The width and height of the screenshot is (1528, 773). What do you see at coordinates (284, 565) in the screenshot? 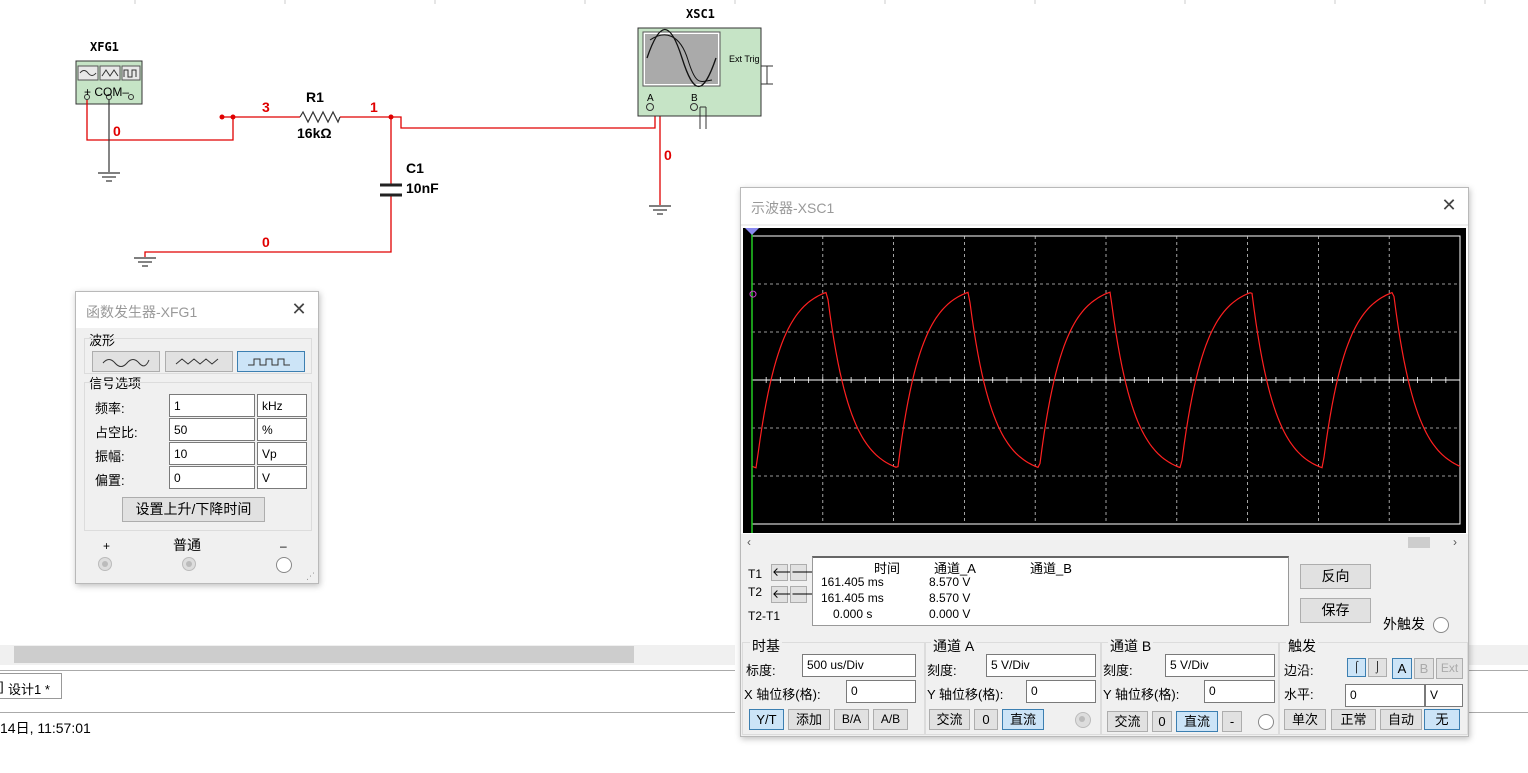
I see `minus-terminal-radio` at bounding box center [284, 565].